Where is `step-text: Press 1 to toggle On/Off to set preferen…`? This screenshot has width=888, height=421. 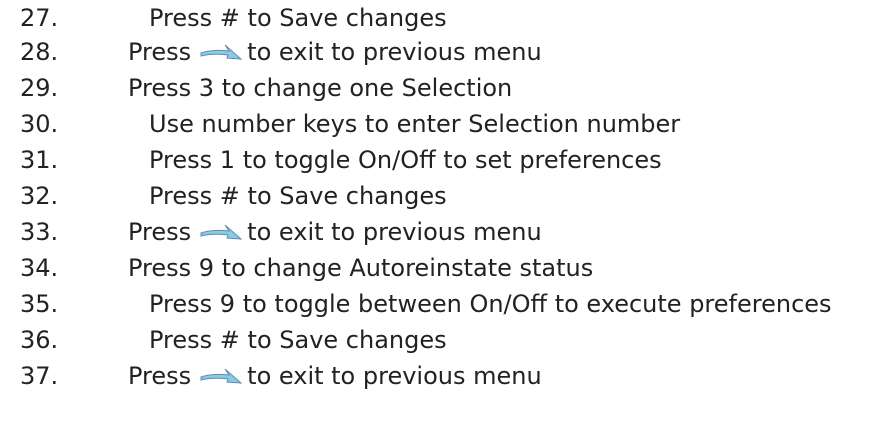 step-text: Press 1 to toggle On/Off to set preferen… is located at coordinates (405, 160).